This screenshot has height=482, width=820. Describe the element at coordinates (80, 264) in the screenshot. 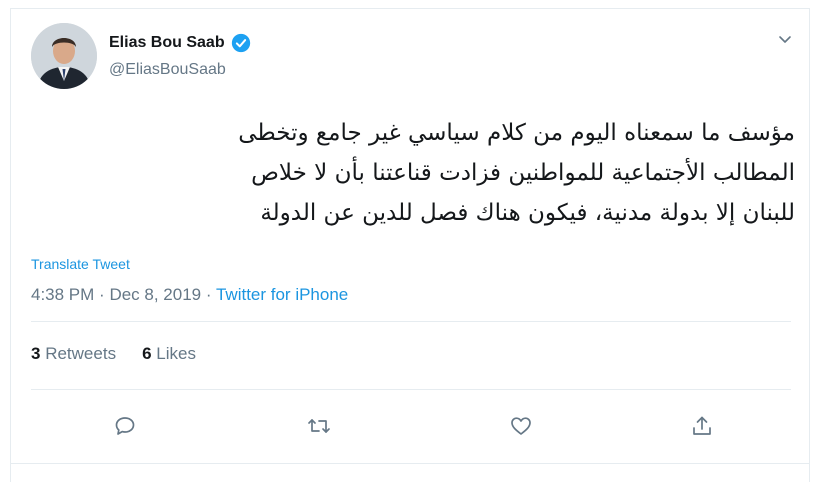

I see `translate-tweet-link: Translate Tweet` at that location.